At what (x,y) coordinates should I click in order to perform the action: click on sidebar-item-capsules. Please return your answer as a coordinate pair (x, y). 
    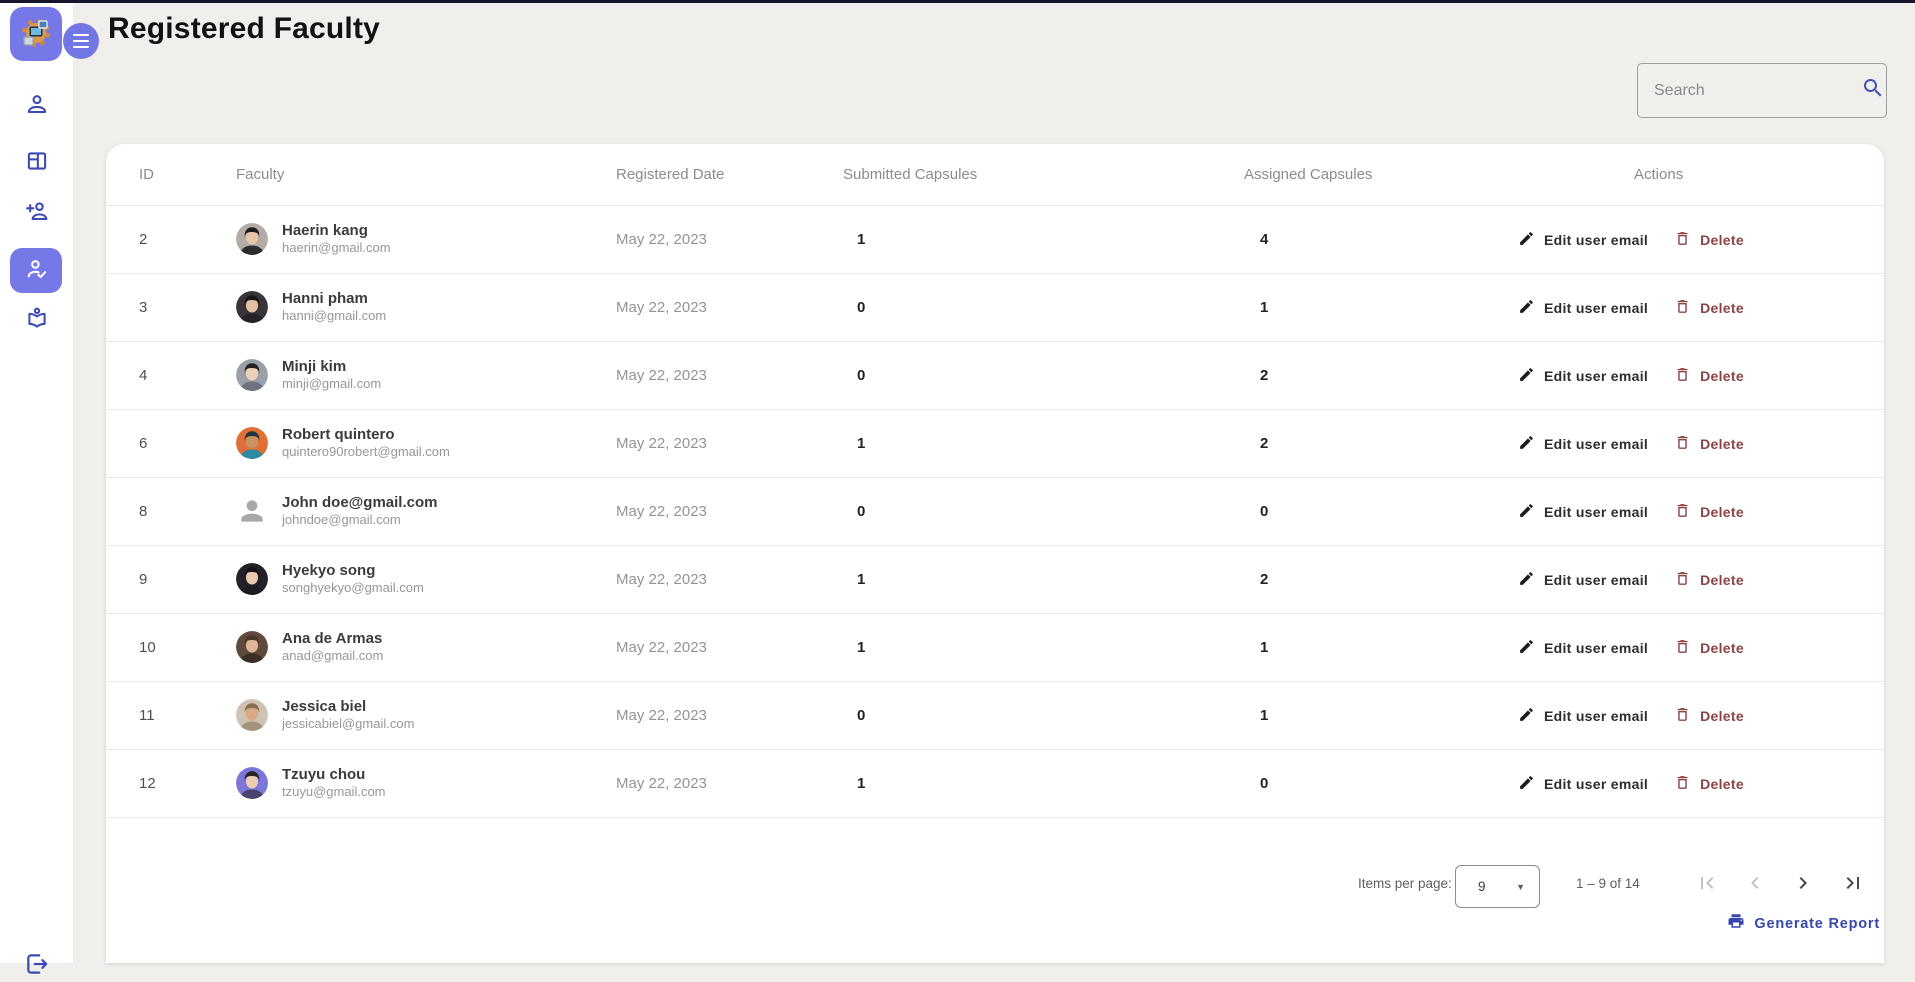
    Looking at the image, I should click on (36, 320).